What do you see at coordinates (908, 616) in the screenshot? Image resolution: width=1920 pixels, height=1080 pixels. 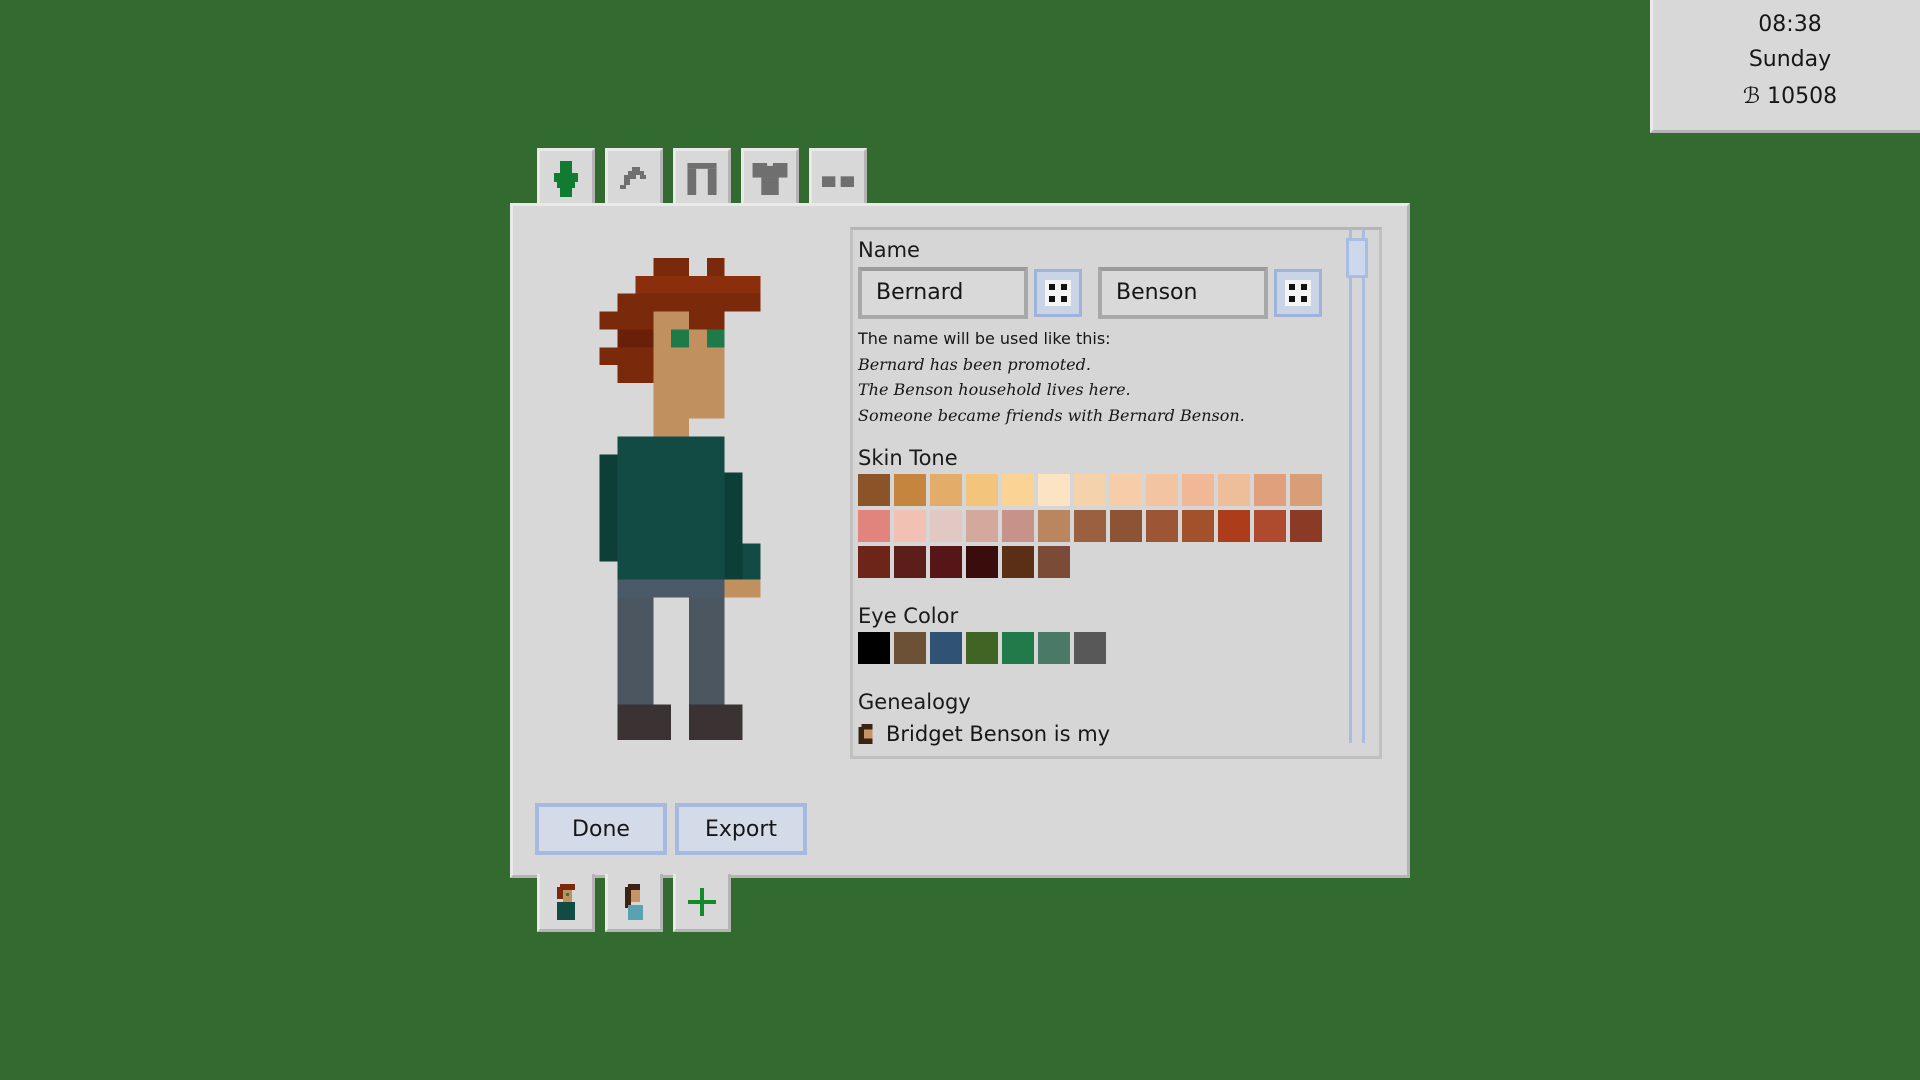 I see `eye-color-heading: Eye Color` at bounding box center [908, 616].